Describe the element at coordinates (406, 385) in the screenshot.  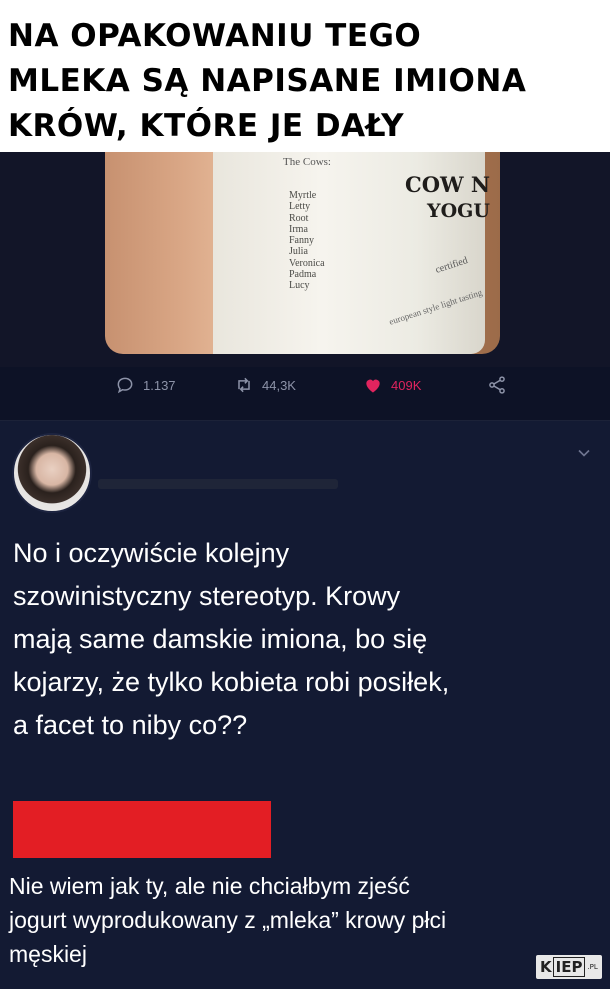
I see `like-count: 409K` at that location.